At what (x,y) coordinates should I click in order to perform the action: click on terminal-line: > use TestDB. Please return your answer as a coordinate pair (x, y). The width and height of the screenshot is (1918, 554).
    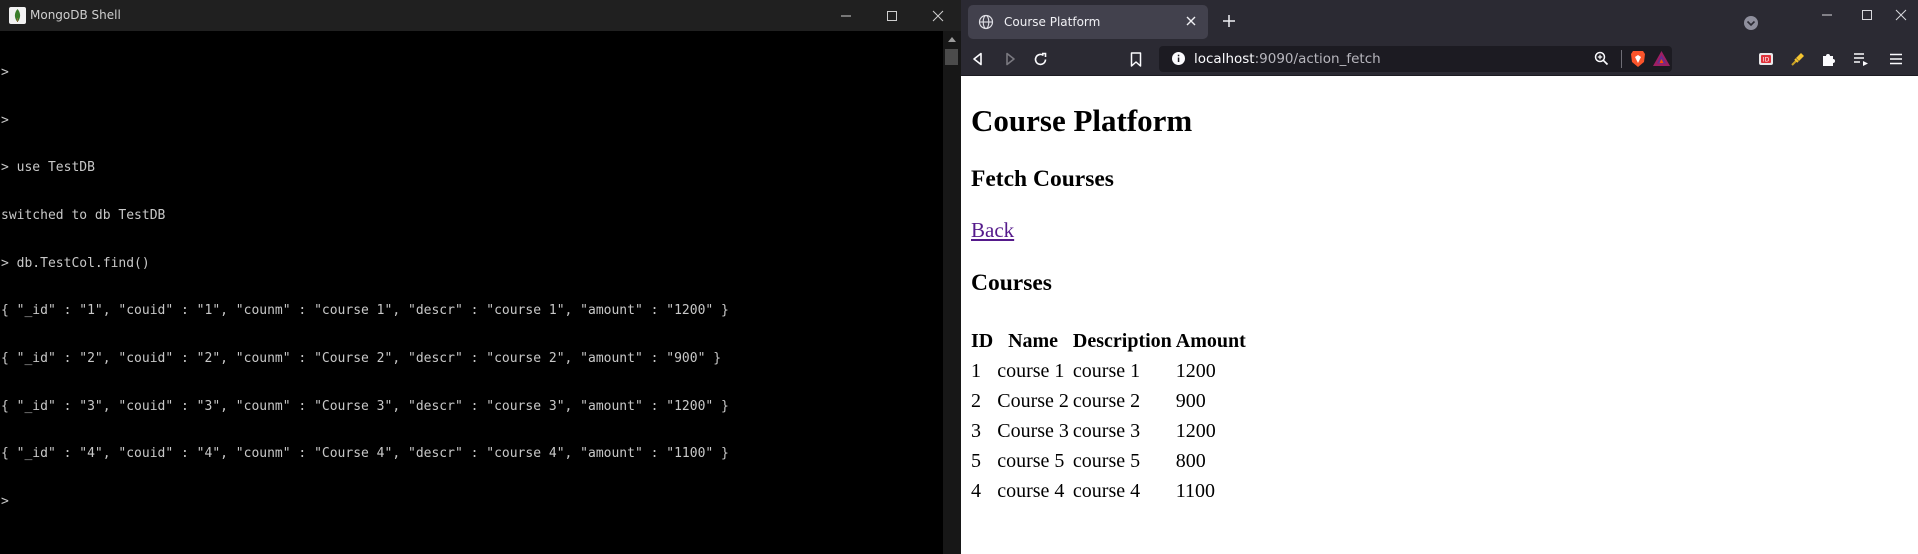
    Looking at the image, I should click on (48, 168).